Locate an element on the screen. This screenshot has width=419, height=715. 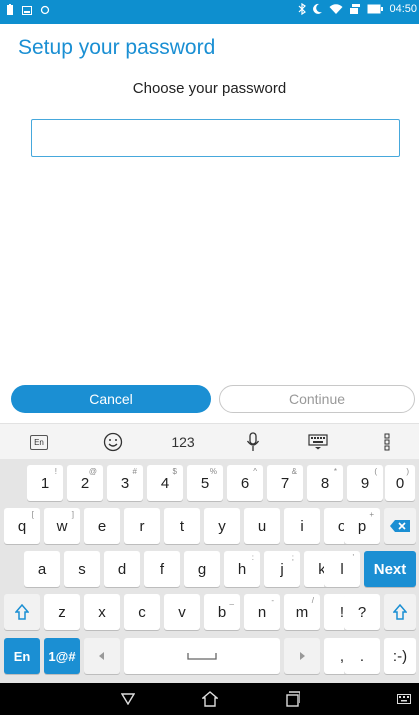
language-key: En is located at coordinates (22, 656).